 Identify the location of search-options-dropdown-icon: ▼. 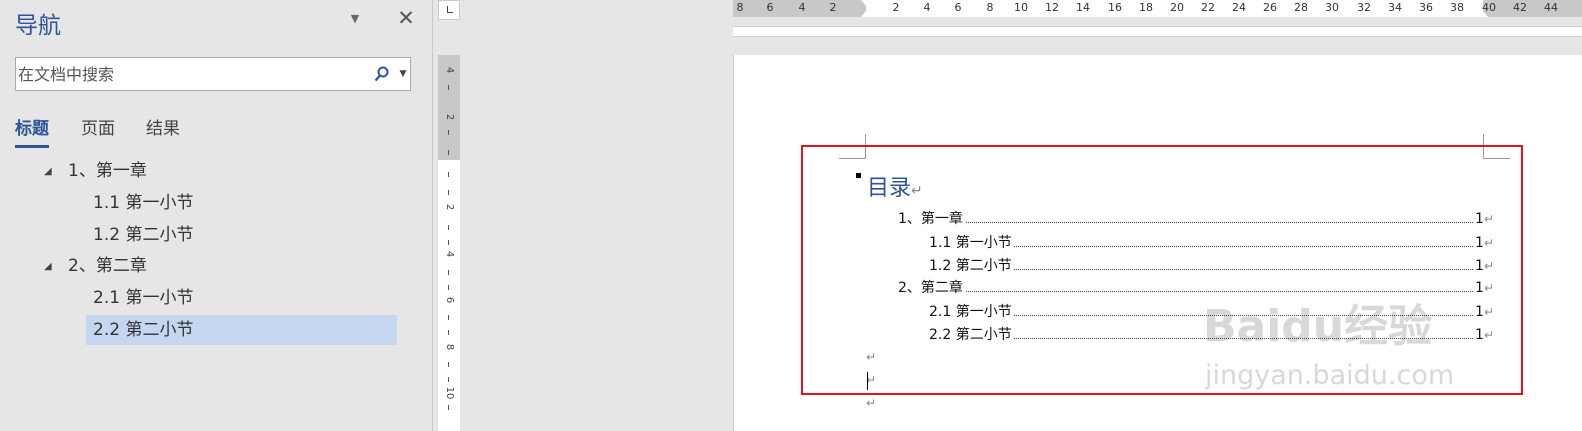
(403, 74).